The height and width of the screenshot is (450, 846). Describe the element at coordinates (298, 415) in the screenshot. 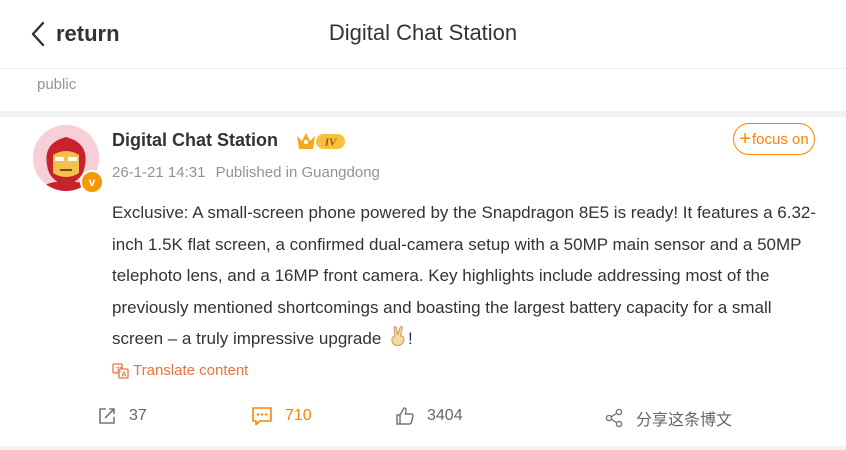

I see `comment-count: 710` at that location.